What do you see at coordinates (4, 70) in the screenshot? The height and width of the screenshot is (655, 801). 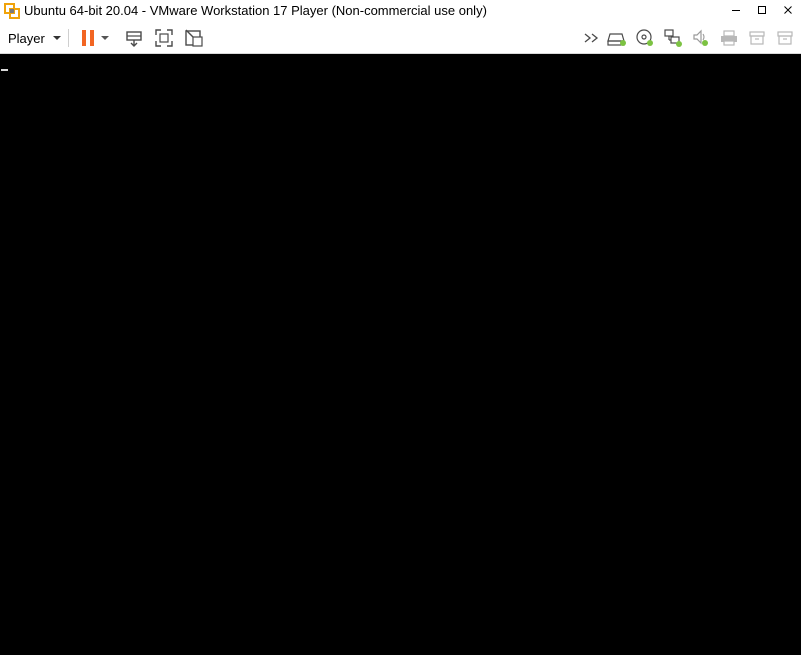 I see `text-cursor` at bounding box center [4, 70].